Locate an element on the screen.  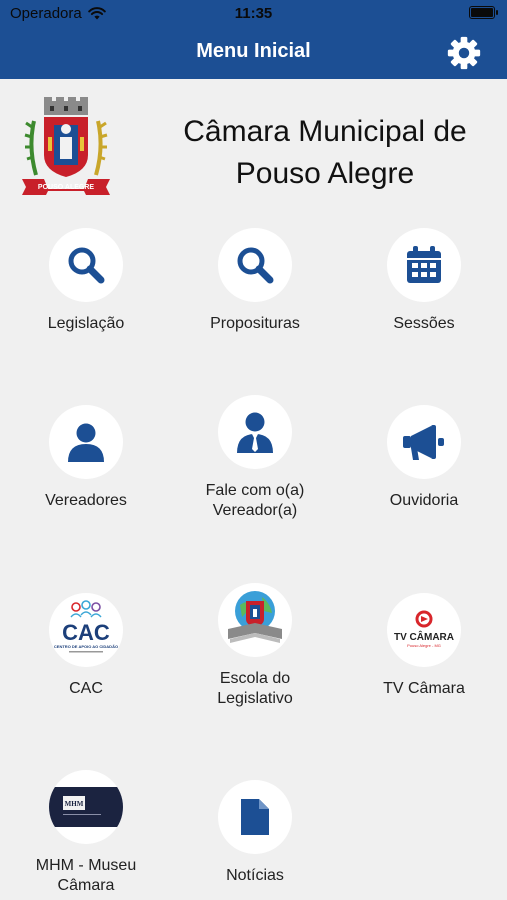
mhm-logo-text: MHM is located at coordinates (74, 804).